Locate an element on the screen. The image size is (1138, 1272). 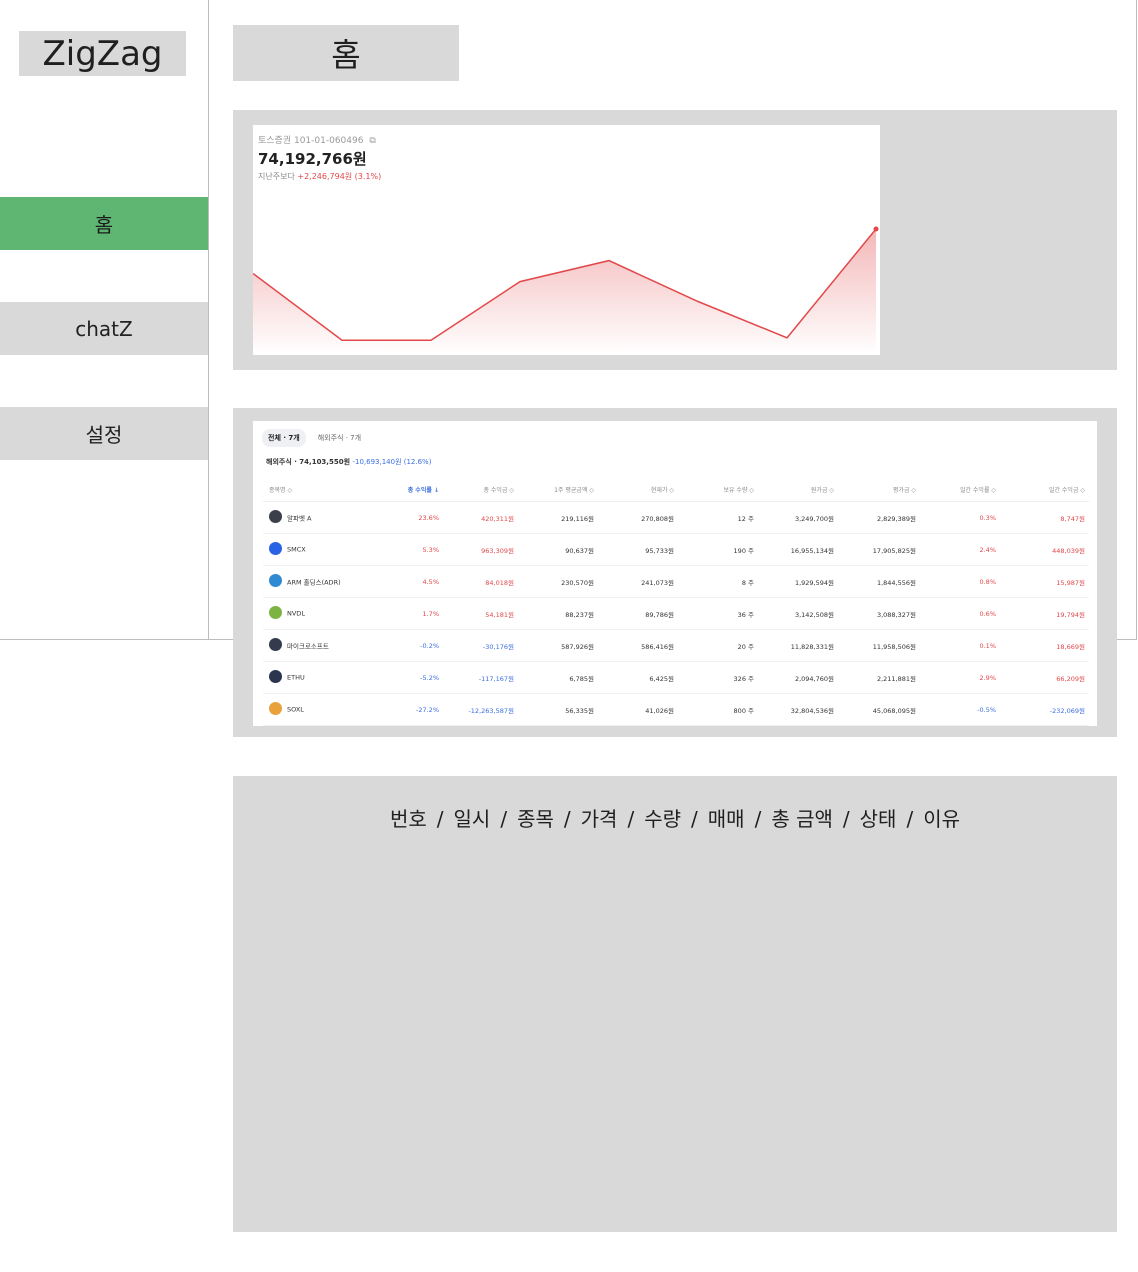
column-header: 1주 평균금액 ◇ is located at coordinates (558, 489).